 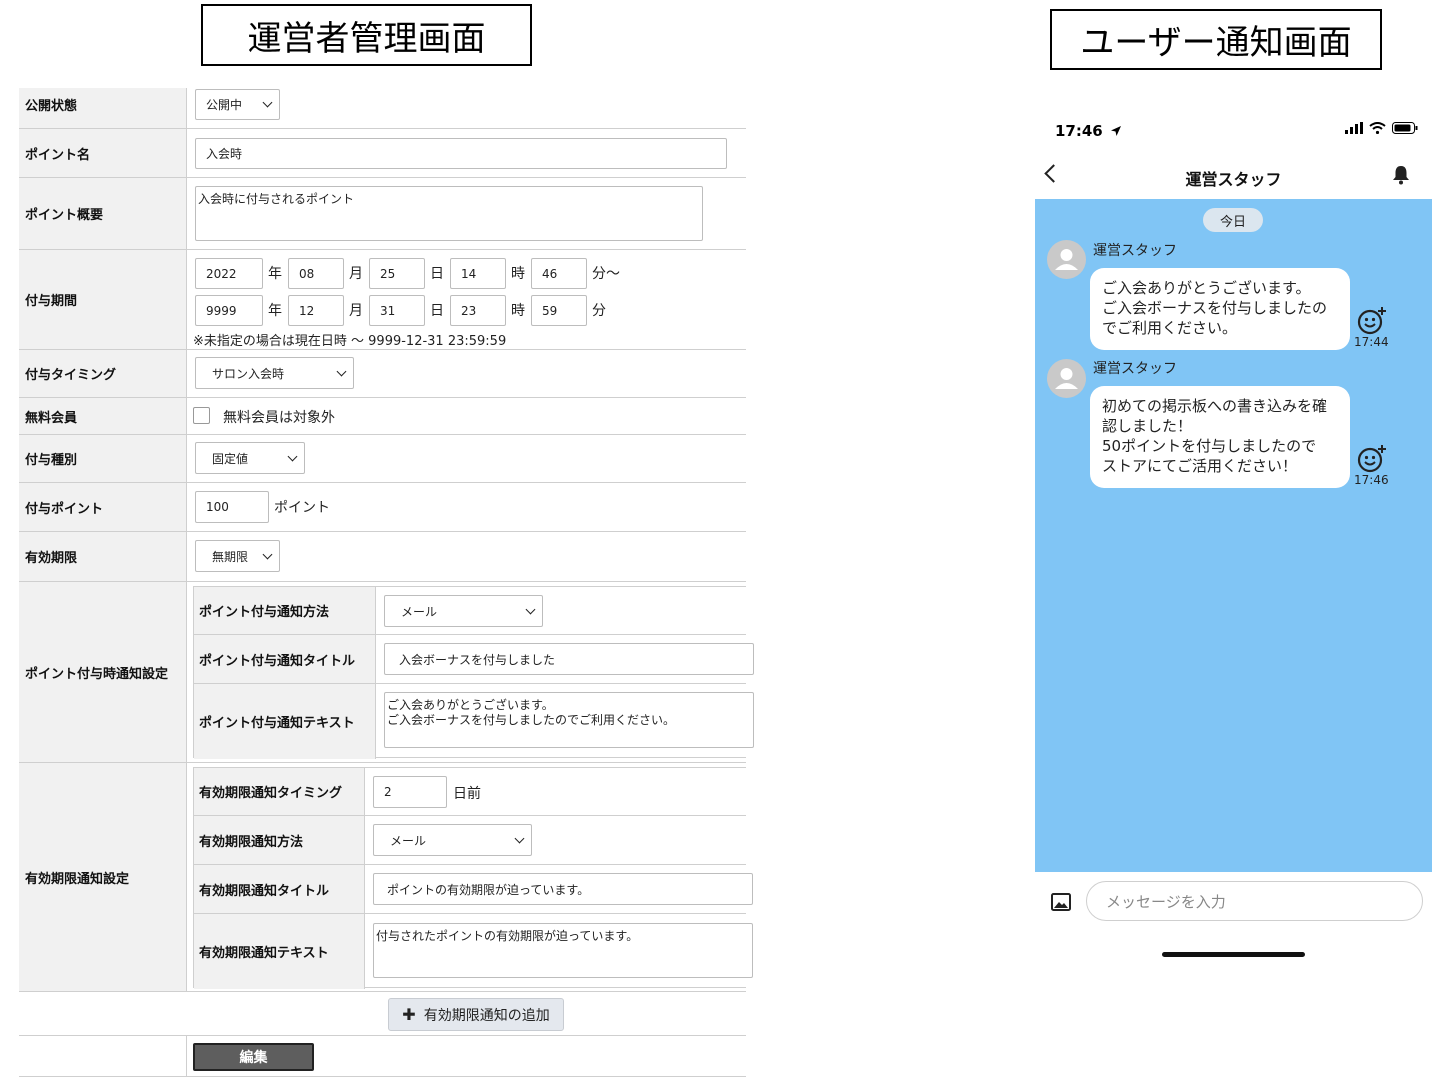 I want to click on grant-notice-title-input: 入会ボーナスを付与しました, so click(x=569, y=659).